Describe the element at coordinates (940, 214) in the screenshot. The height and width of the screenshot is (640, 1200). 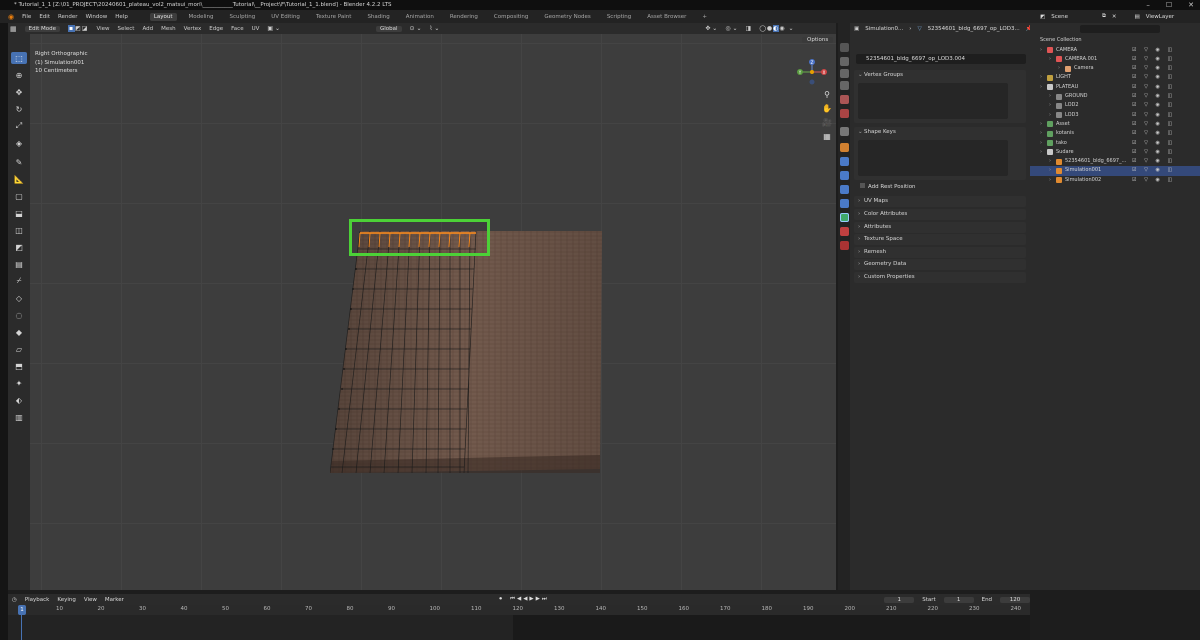
I see `panel-header-color-attributes: Color Attributes` at that location.